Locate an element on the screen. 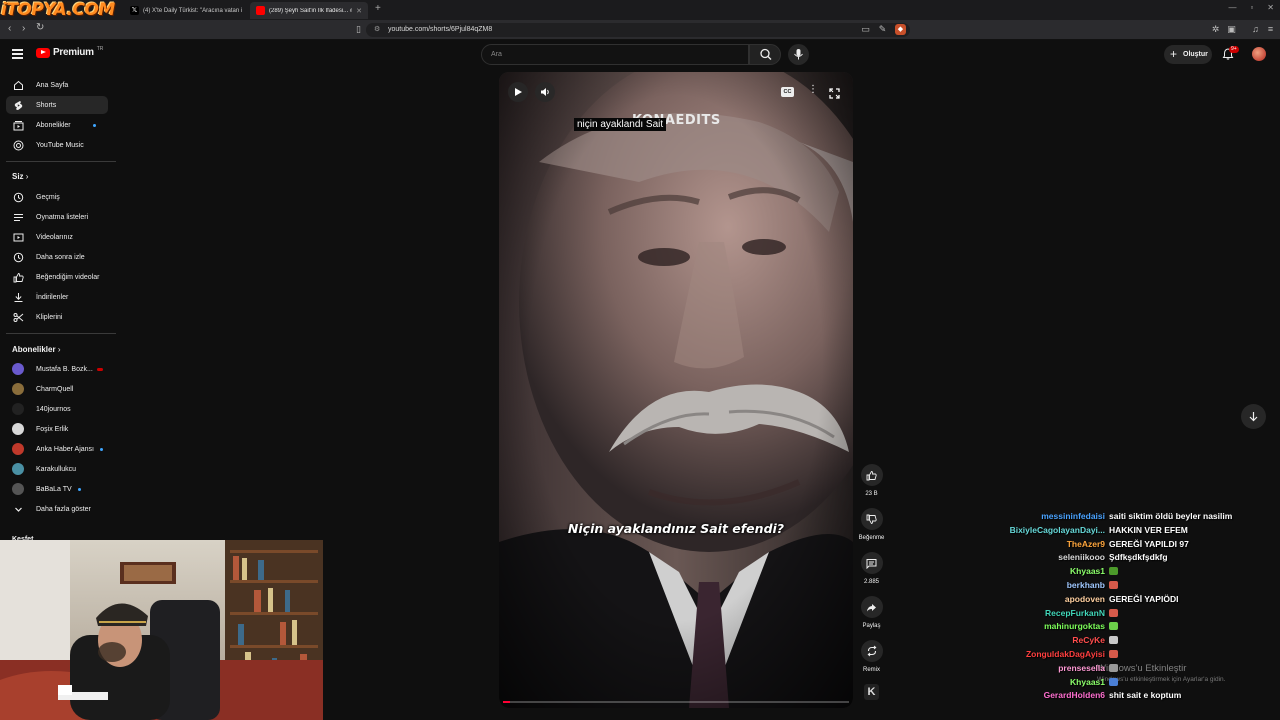 Image resolution: width=1280 pixels, height=720 pixels. sidebar-item-shorts: Shorts is located at coordinates (57, 105).